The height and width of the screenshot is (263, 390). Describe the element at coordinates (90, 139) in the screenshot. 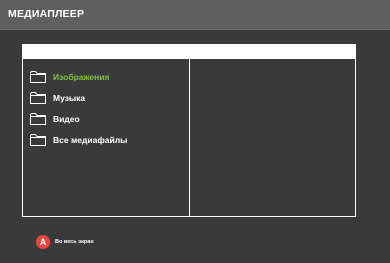

I see `folder-label: Все медиафайлы` at that location.